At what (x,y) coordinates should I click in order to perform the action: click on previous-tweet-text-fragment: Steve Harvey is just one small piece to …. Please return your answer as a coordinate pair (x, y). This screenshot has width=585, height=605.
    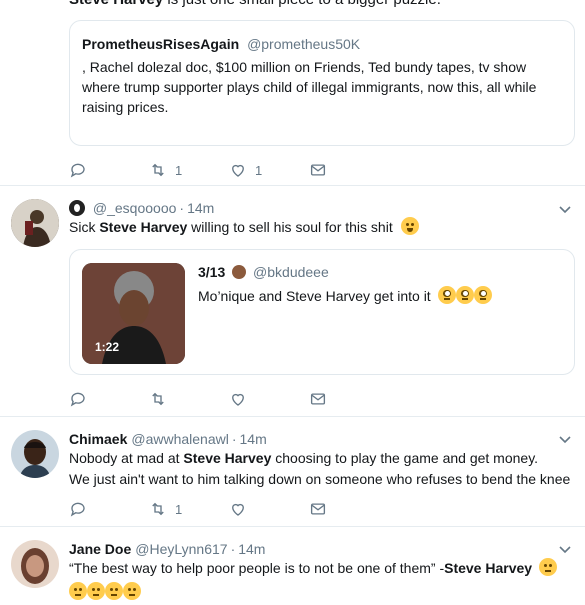
    Looking at the image, I should click on (255, 5).